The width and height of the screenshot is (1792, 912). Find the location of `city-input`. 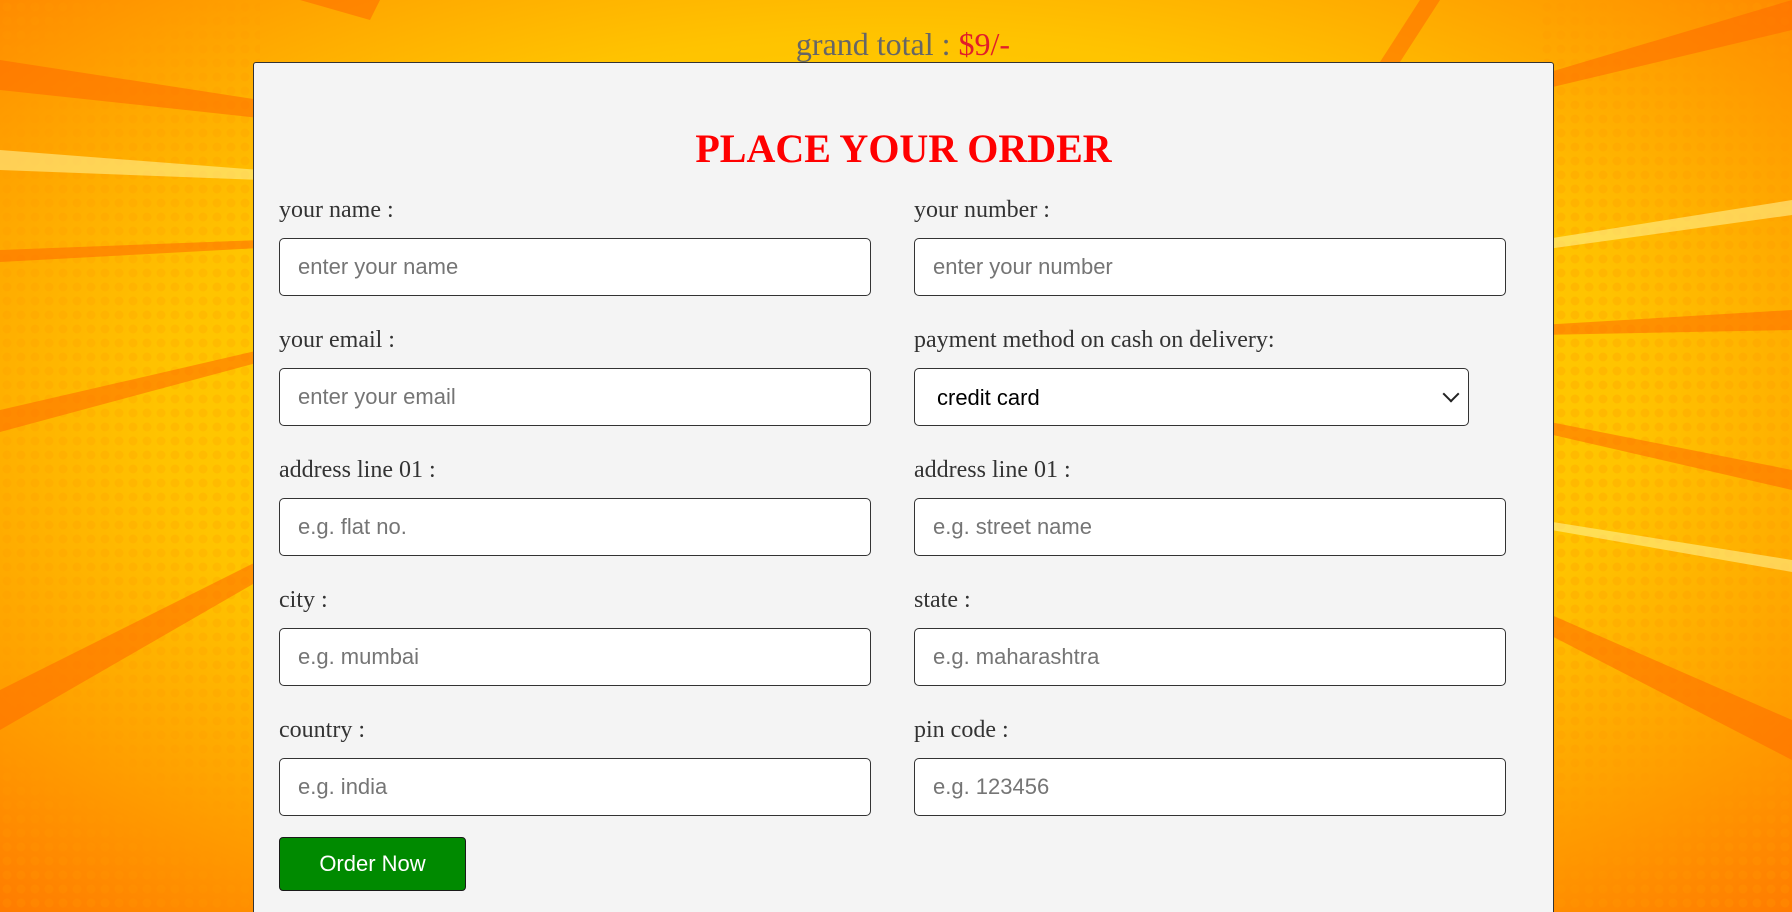

city-input is located at coordinates (575, 657).